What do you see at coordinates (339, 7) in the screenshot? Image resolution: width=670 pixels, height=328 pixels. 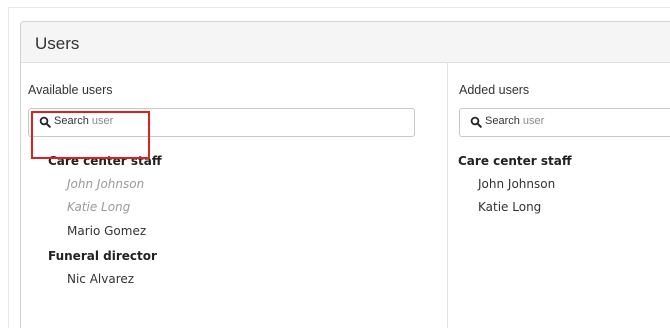 I see `top-divider` at bounding box center [339, 7].